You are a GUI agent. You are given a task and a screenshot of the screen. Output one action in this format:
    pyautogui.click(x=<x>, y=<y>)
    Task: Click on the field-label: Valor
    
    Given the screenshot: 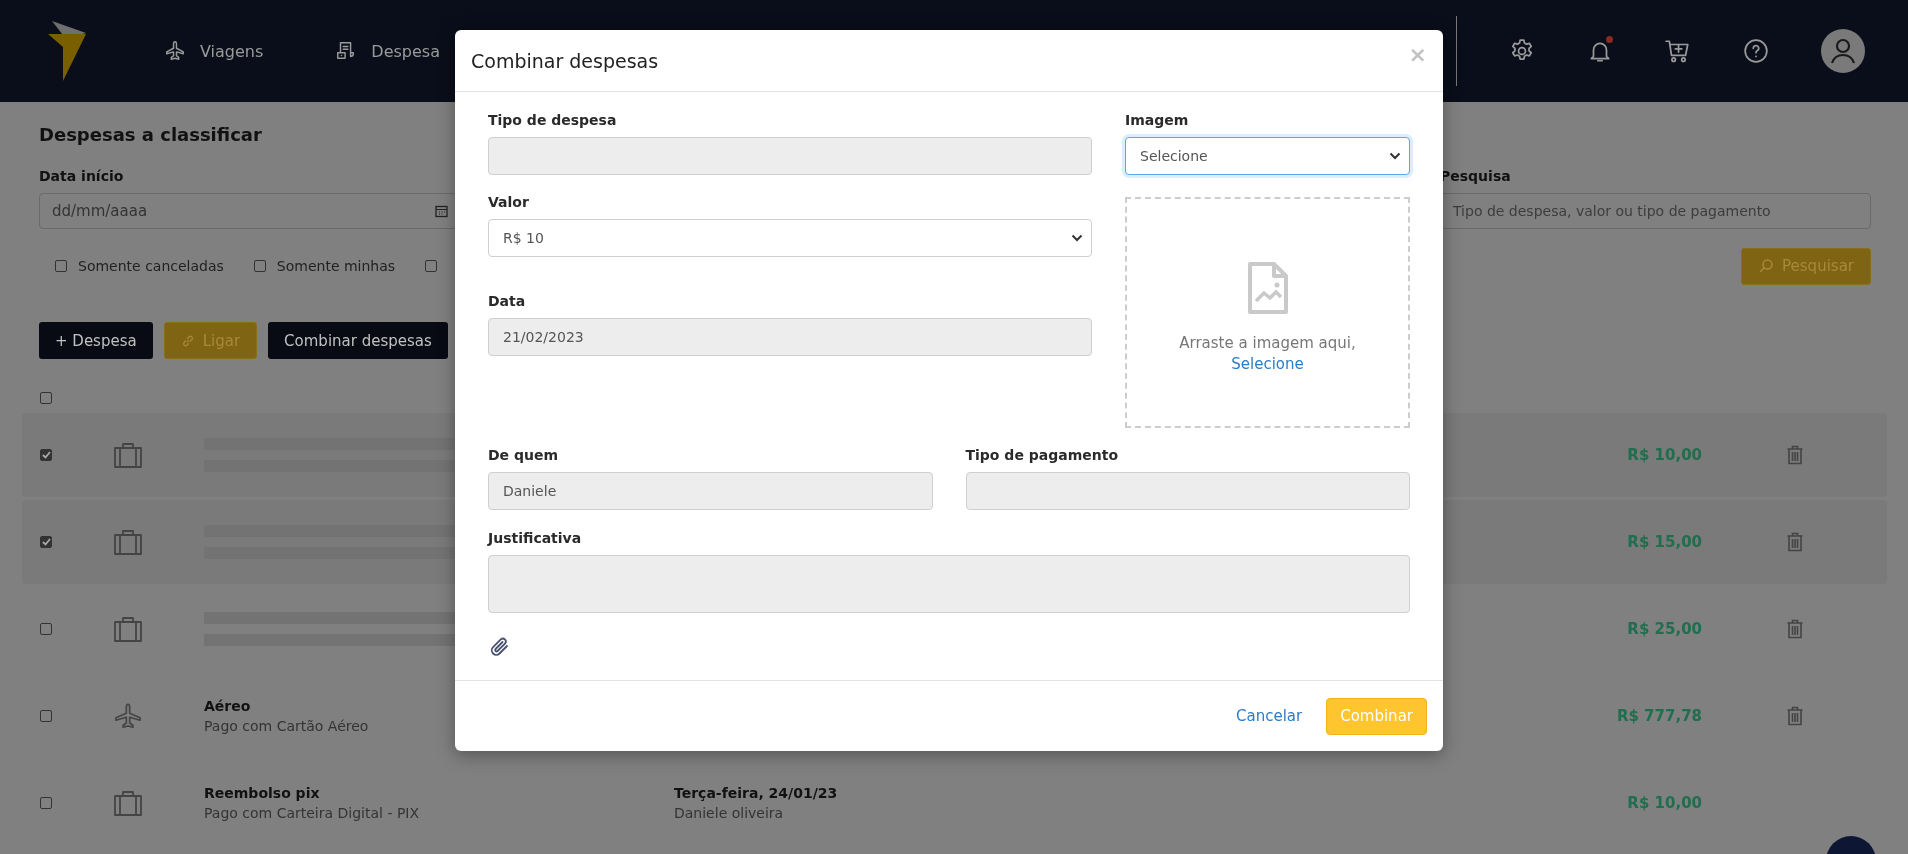 What is the action you would take?
    pyautogui.click(x=509, y=202)
    